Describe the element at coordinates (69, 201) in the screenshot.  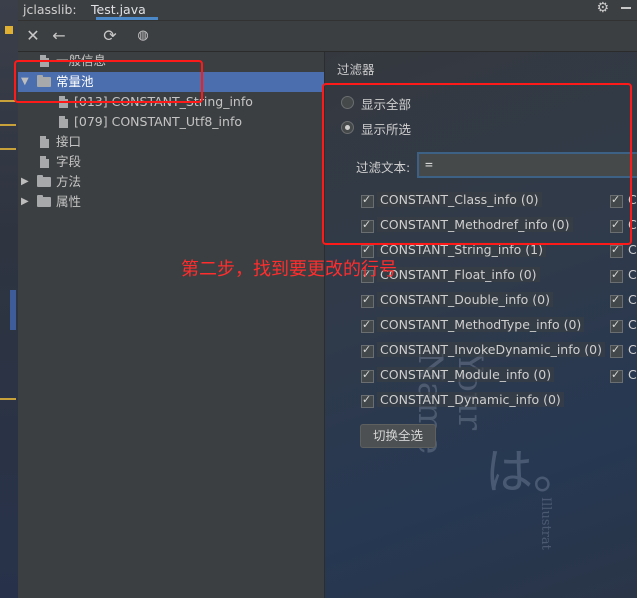
I see `tree-item-label: 属性` at that location.